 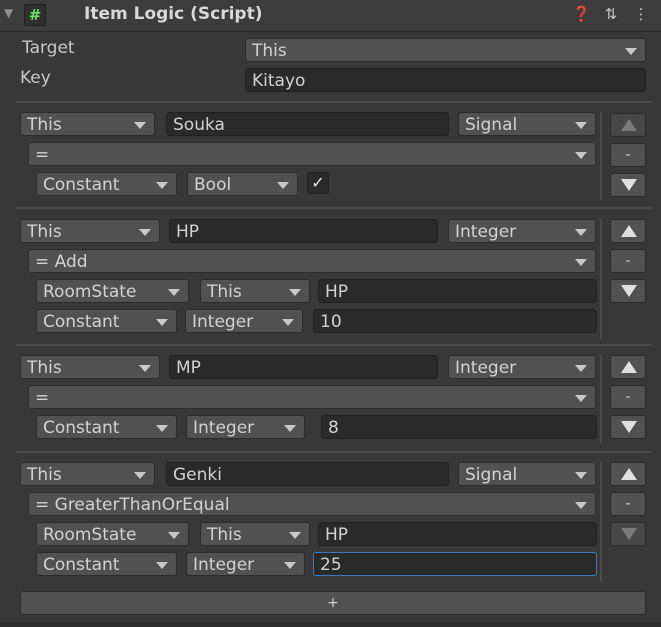 I want to click on target-value: This, so click(x=269, y=51).